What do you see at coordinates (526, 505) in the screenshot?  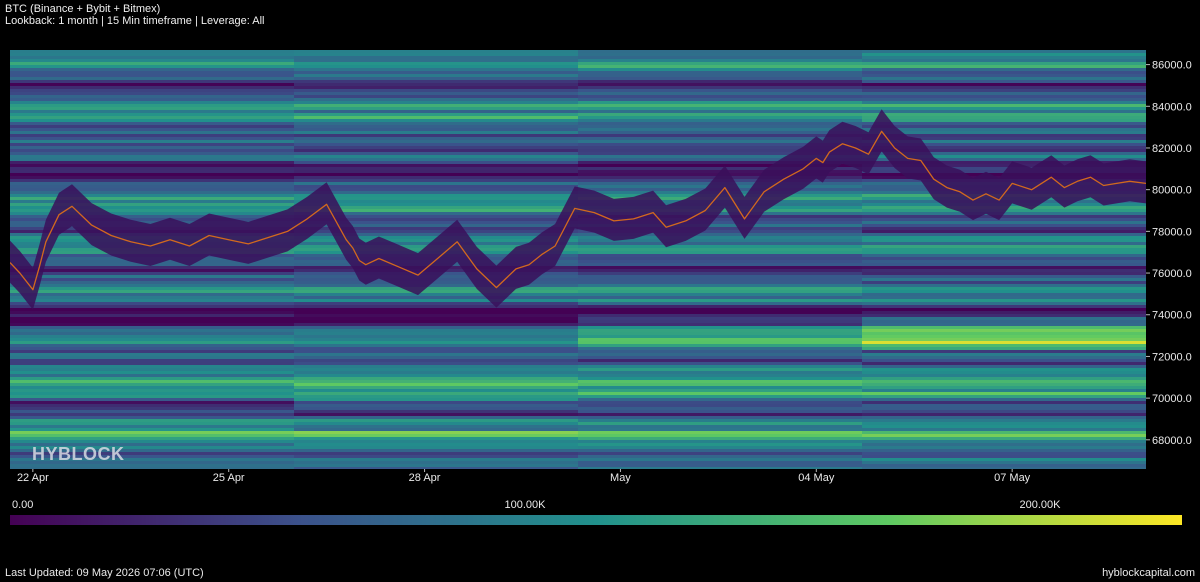 I see `colorbar-mid-label: 100.00K` at bounding box center [526, 505].